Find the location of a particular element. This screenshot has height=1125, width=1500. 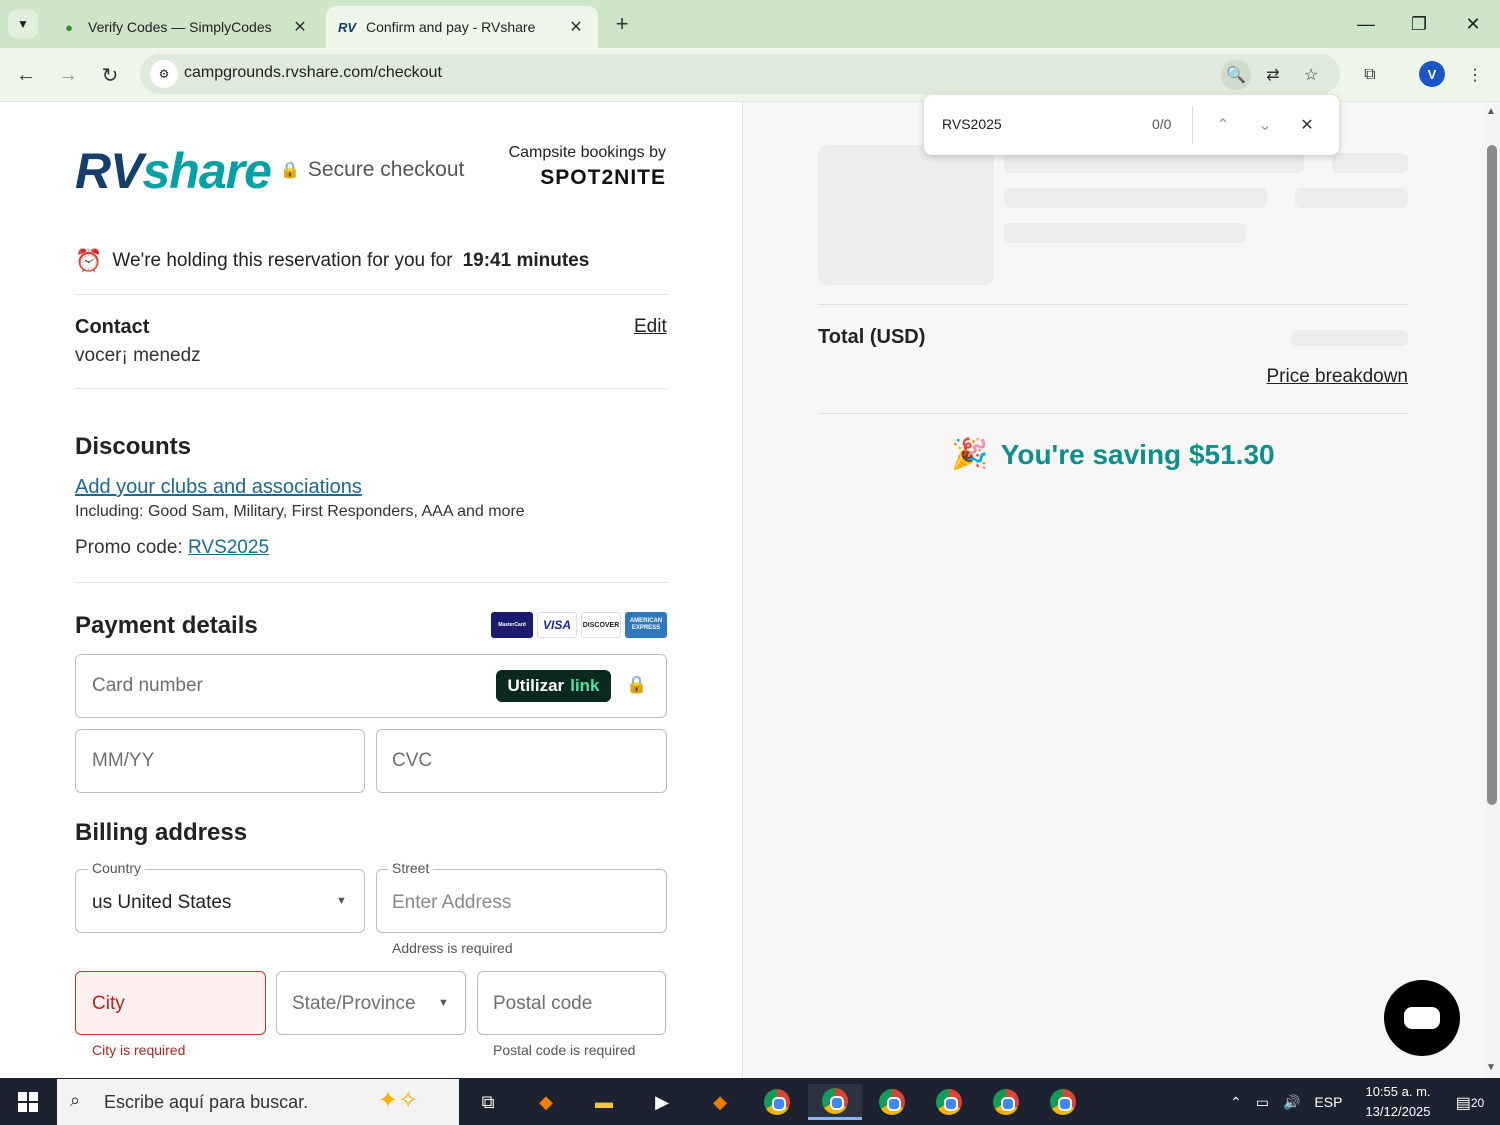

amex-logo: AMERICAN EXPRESS is located at coordinates (646, 625).